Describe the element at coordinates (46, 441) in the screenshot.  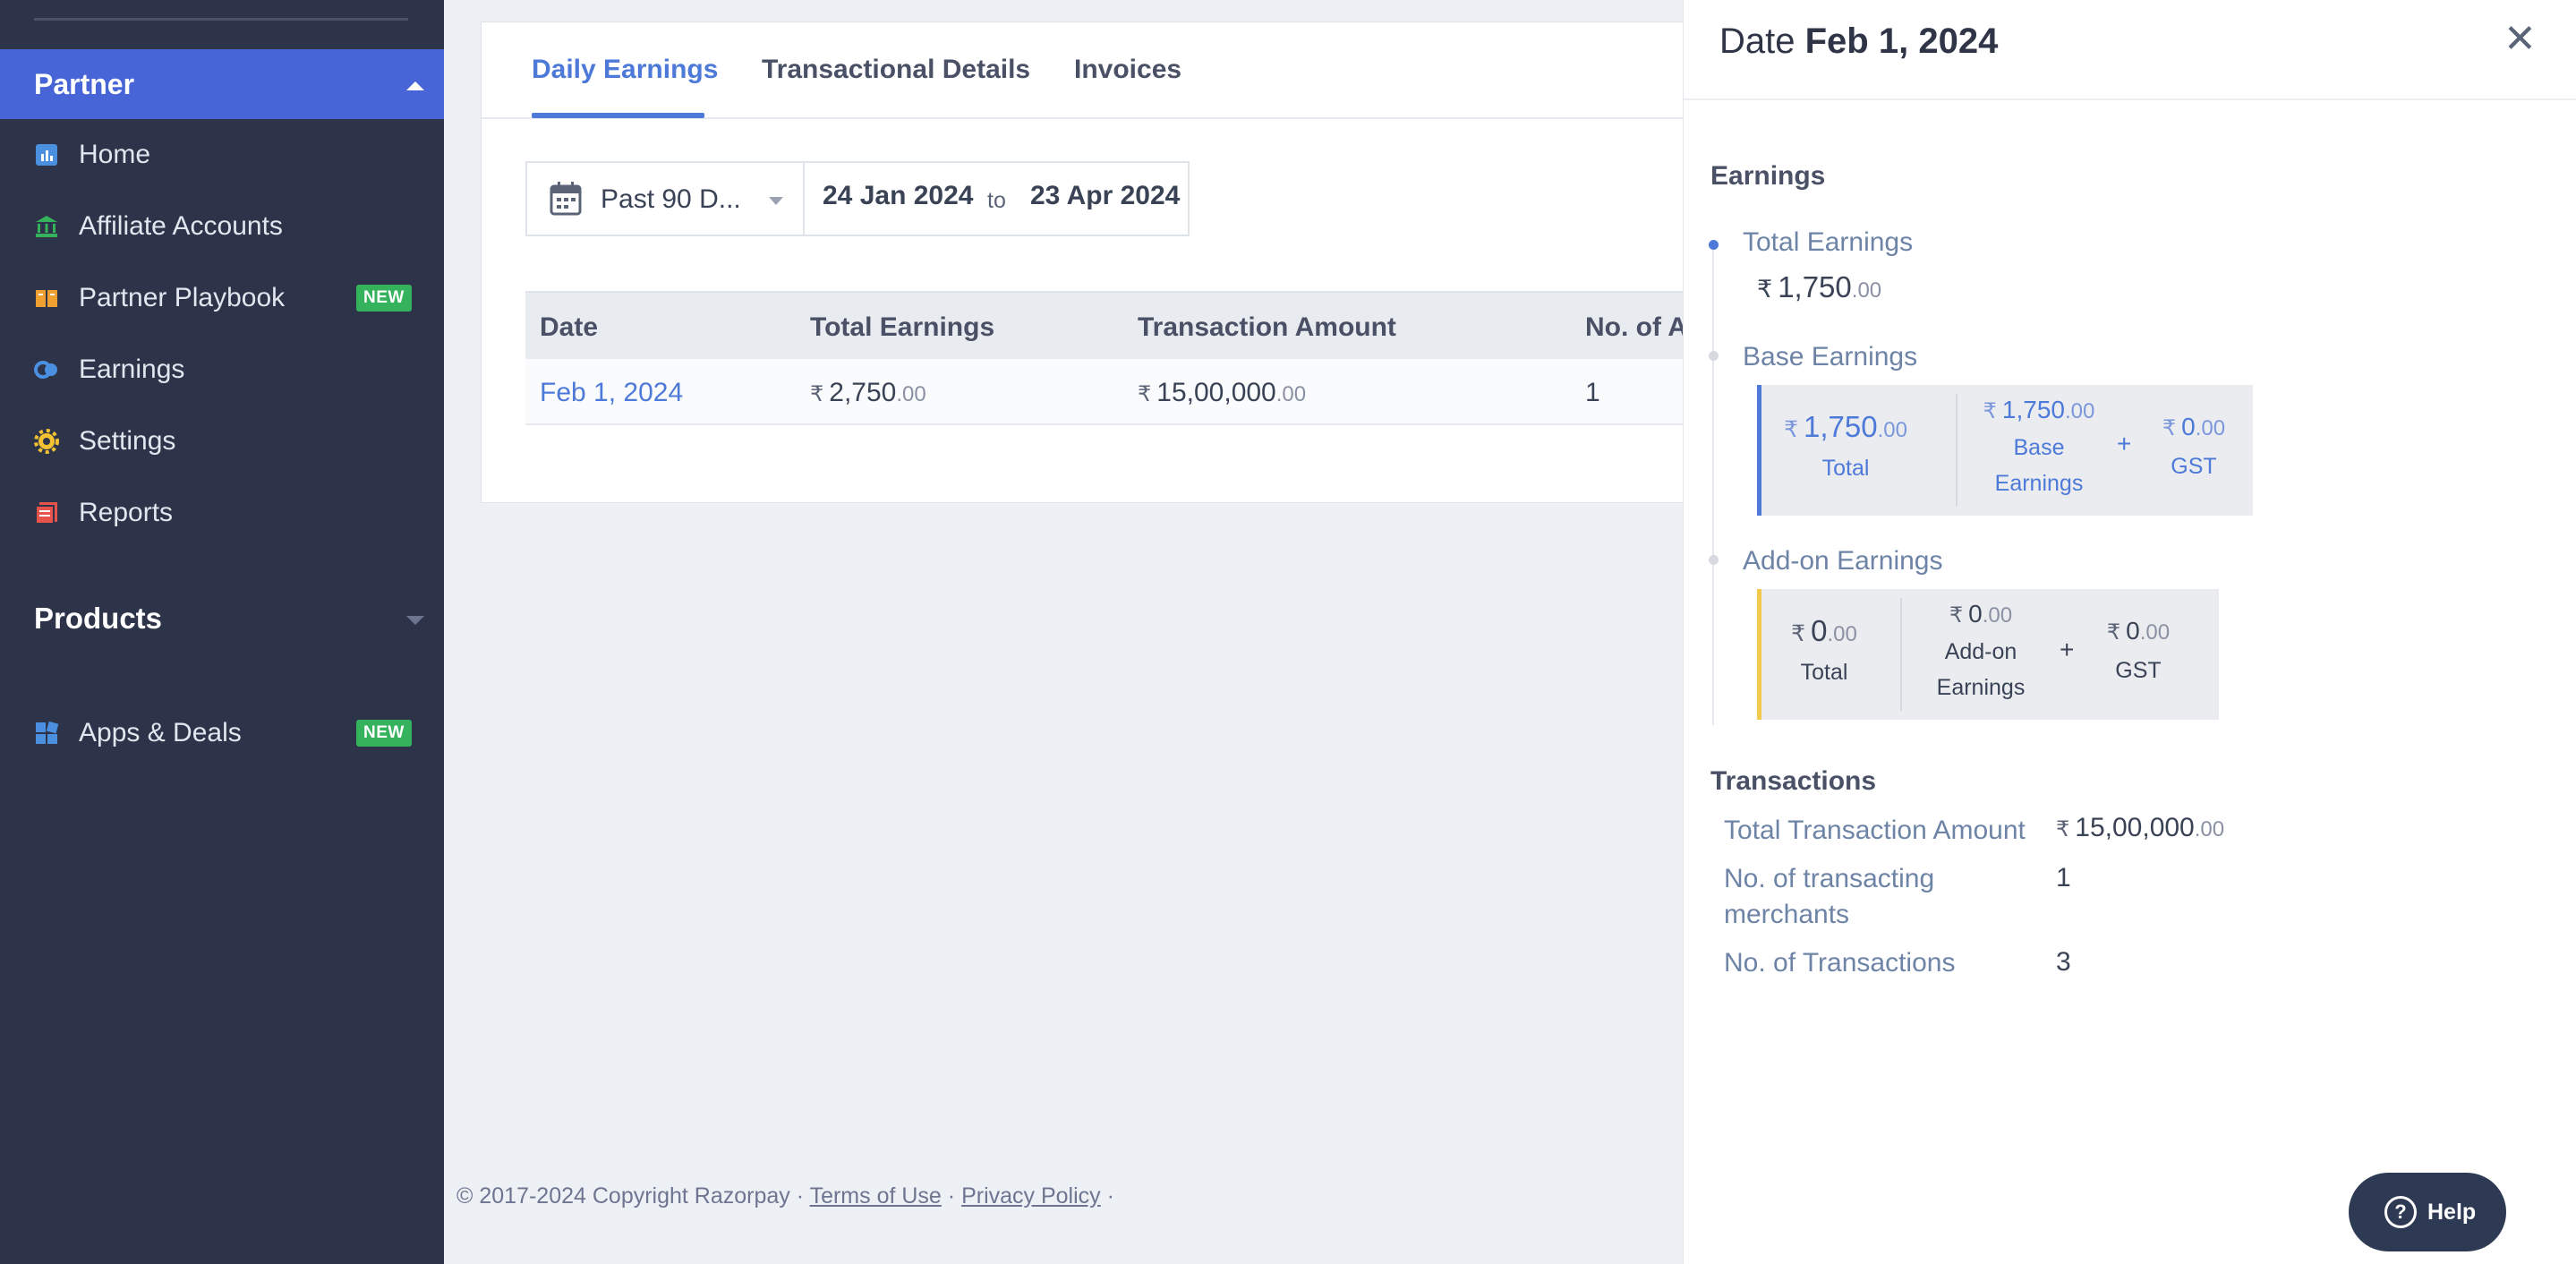
I see `gear-icon` at that location.